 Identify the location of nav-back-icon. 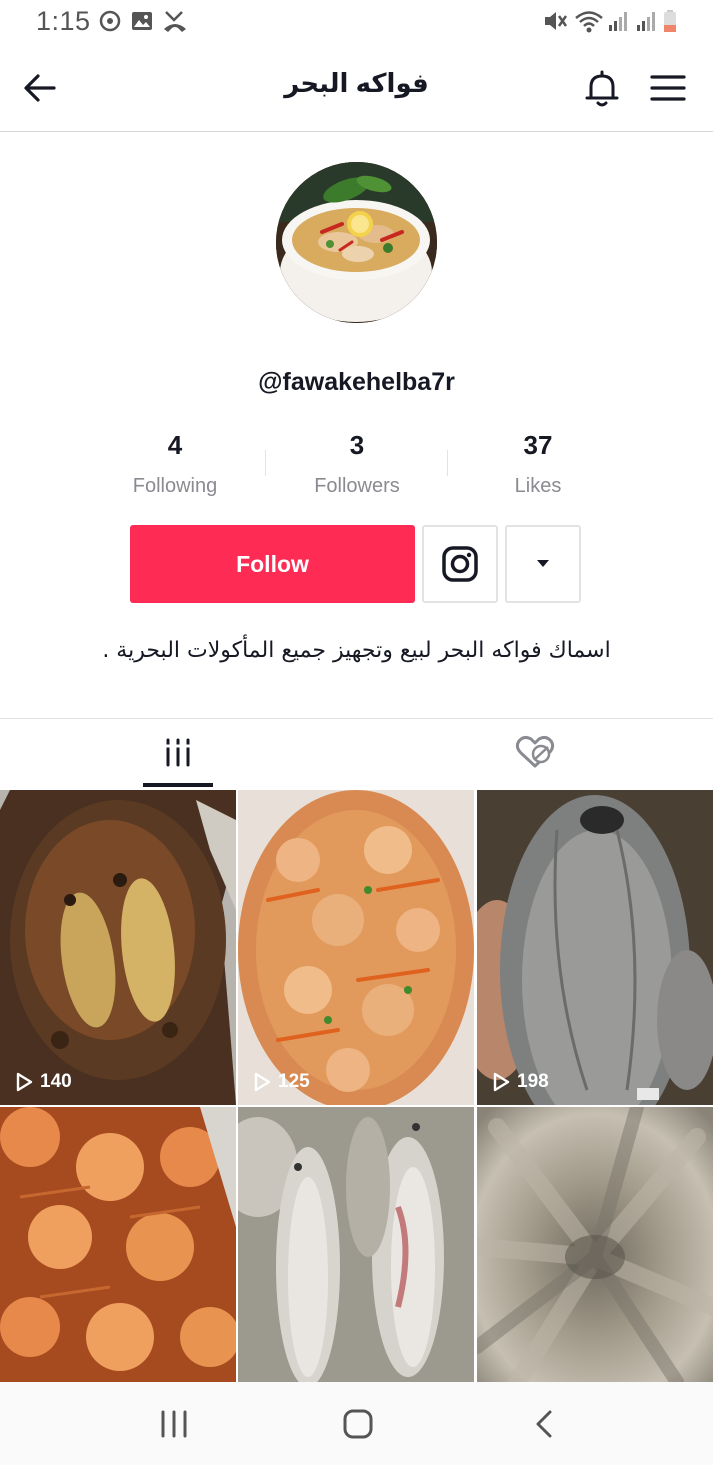
(544, 1424).